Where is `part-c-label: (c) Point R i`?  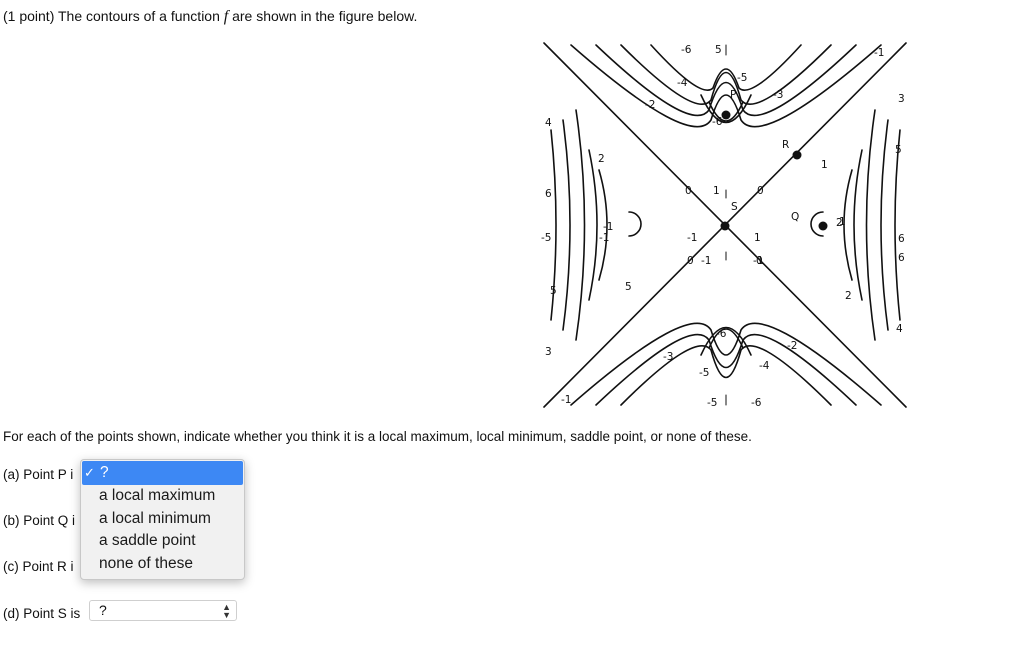 part-c-label: (c) Point R i is located at coordinates (38, 566).